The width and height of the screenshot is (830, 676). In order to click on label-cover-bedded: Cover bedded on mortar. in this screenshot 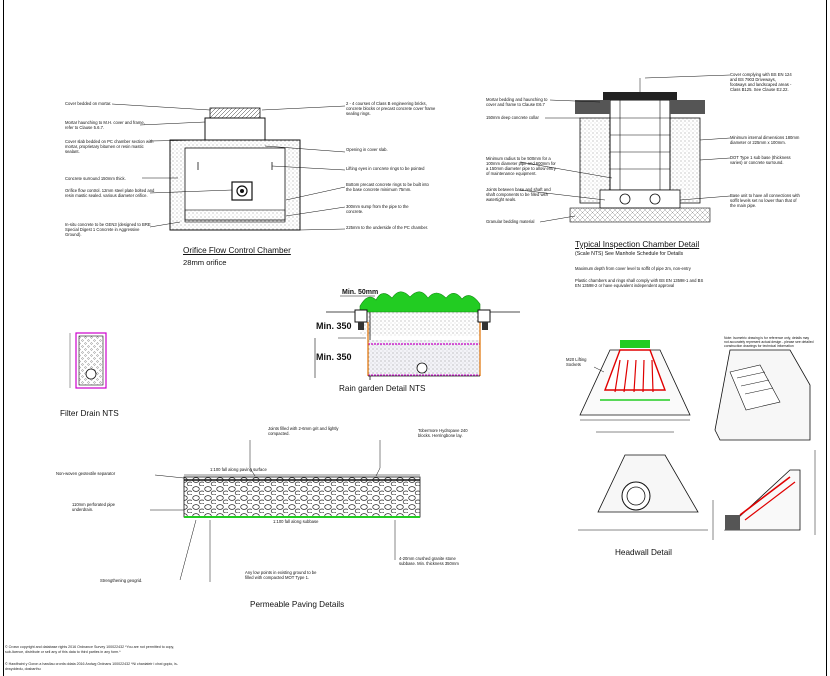, I will do `click(88, 103)`.